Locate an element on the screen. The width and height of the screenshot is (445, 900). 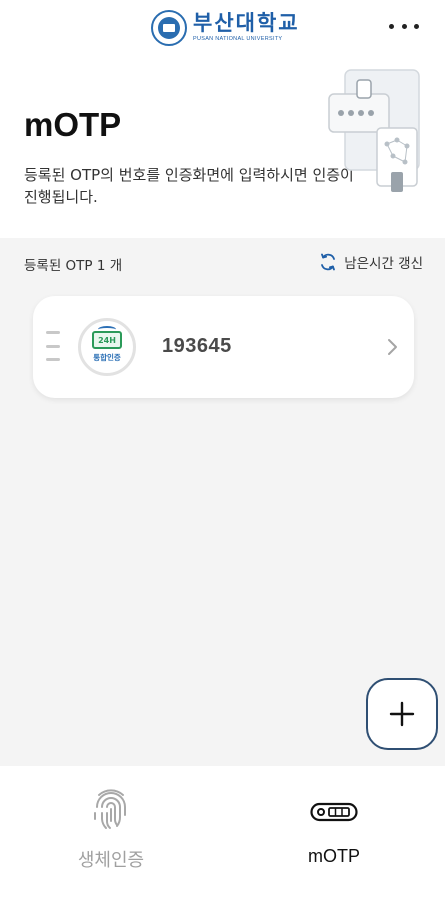
integrated-auth-logo: 24H 통합인증 is located at coordinates (107, 347).